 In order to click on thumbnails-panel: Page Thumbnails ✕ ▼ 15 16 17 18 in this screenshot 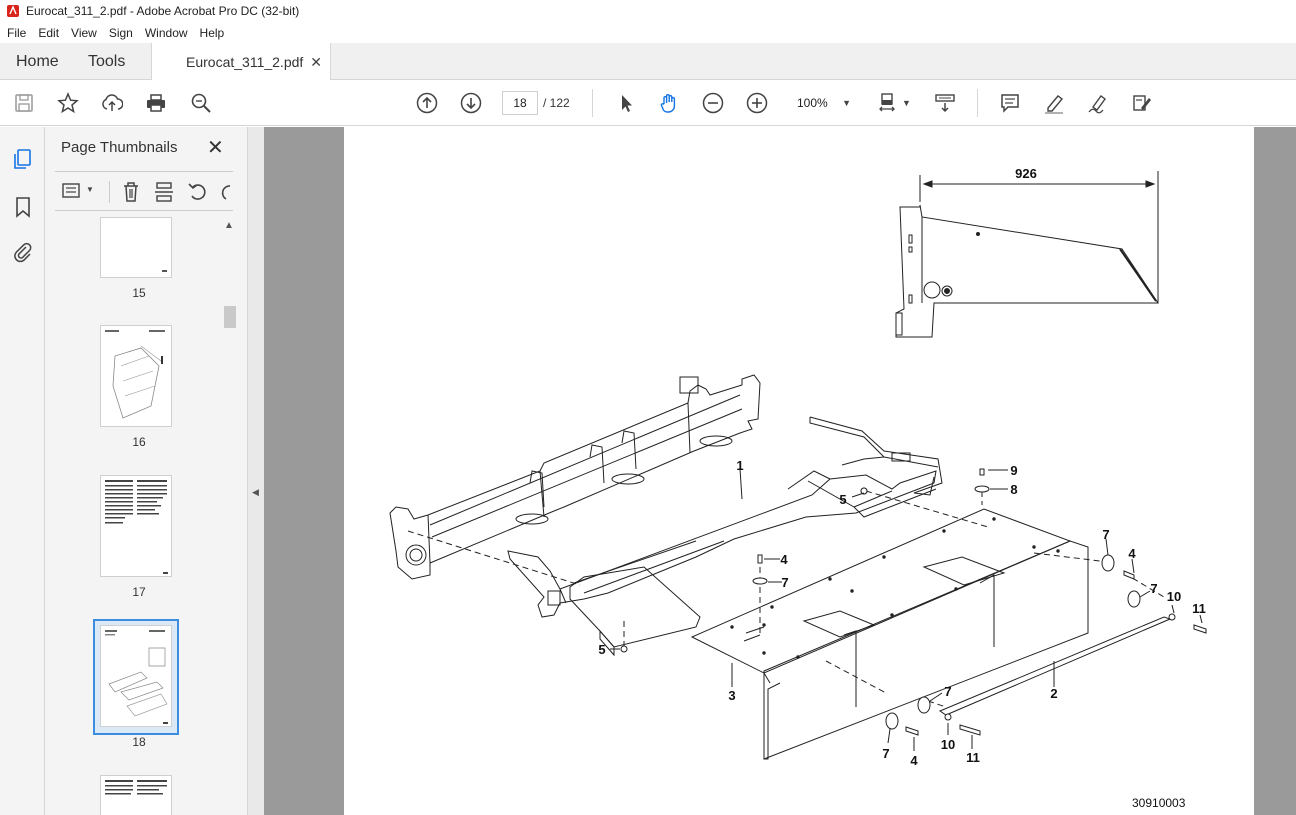, I will do `click(146, 471)`.